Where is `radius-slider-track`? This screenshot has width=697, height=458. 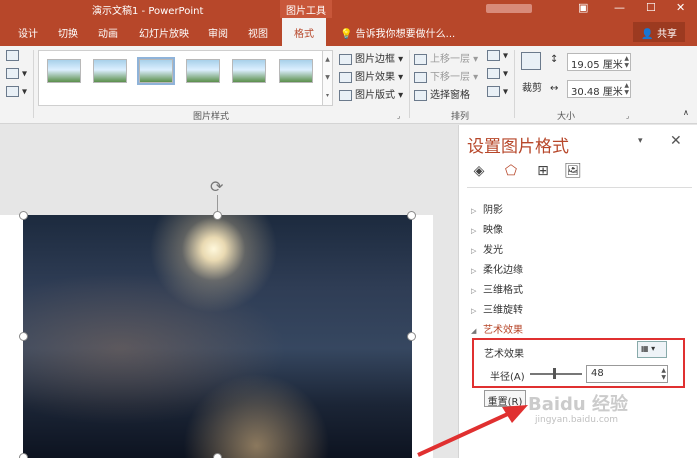
radius-slider-track is located at coordinates (556, 374).